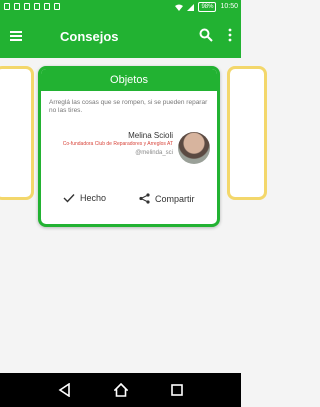 The width and height of the screenshot is (320, 407). What do you see at coordinates (129, 80) in the screenshot?
I see `tip-category: Objetos` at bounding box center [129, 80].